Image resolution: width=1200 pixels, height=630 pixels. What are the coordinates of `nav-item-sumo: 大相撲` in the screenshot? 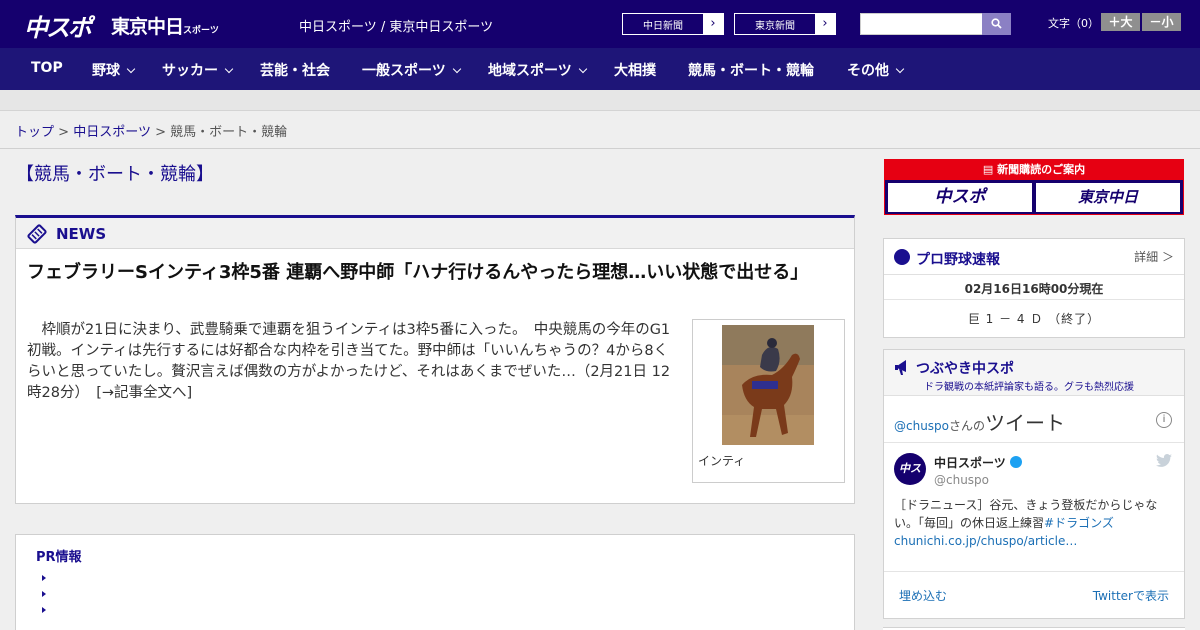 It's located at (635, 70).